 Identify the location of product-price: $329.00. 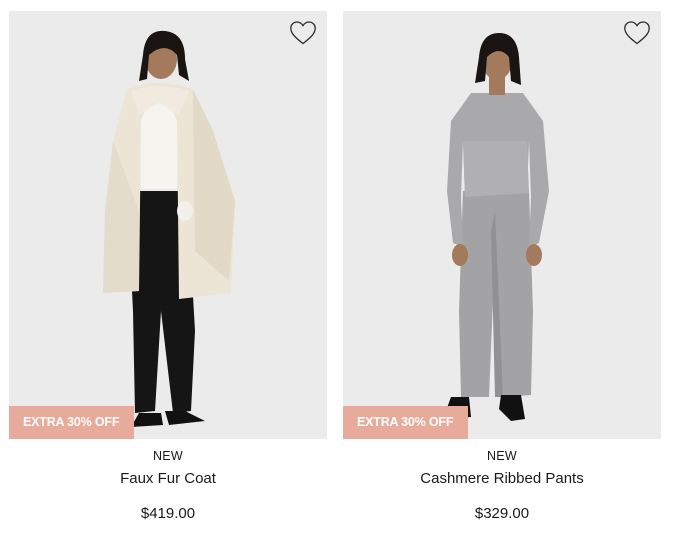
(502, 513).